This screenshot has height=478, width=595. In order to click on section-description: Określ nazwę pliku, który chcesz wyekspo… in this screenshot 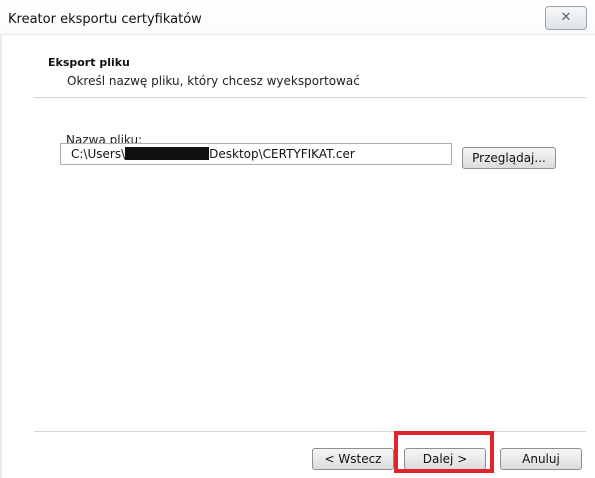, I will do `click(213, 81)`.